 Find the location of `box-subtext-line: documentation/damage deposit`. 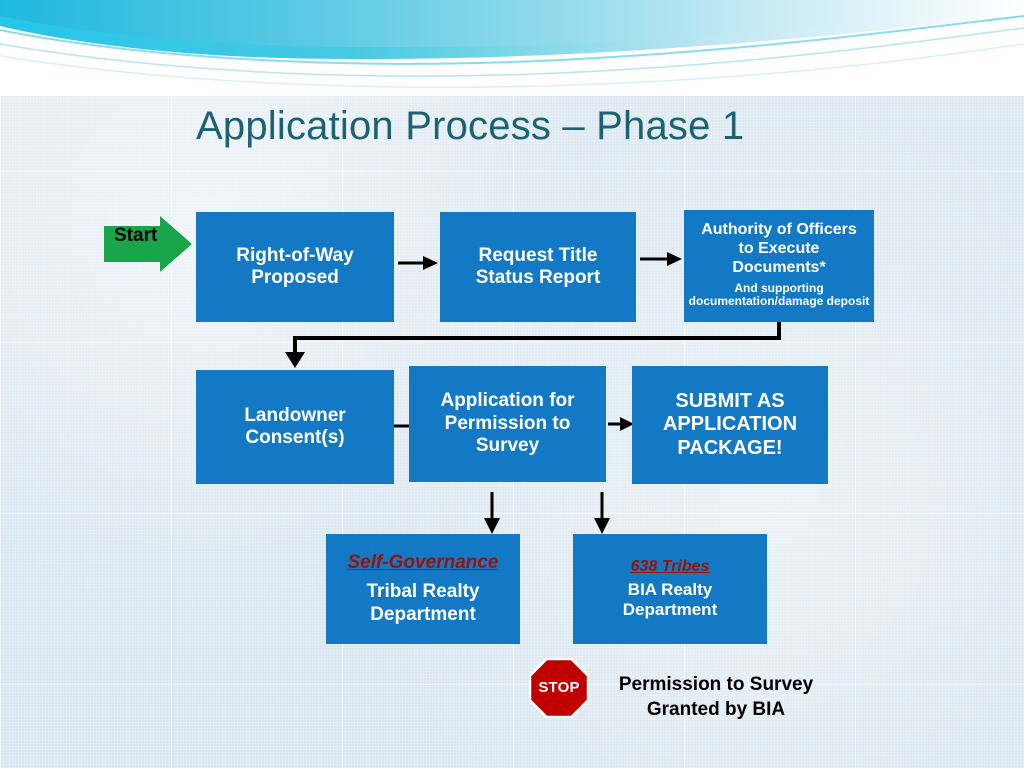

box-subtext-line: documentation/damage deposit is located at coordinates (779, 301).